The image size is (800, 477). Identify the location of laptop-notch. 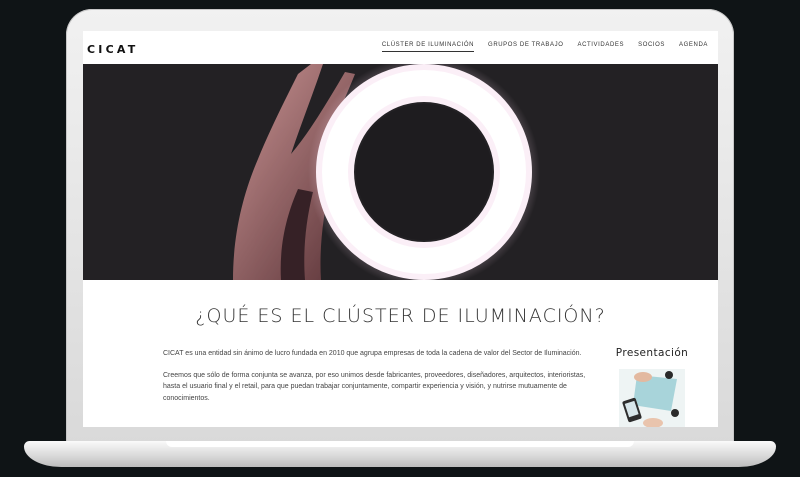
(400, 444).